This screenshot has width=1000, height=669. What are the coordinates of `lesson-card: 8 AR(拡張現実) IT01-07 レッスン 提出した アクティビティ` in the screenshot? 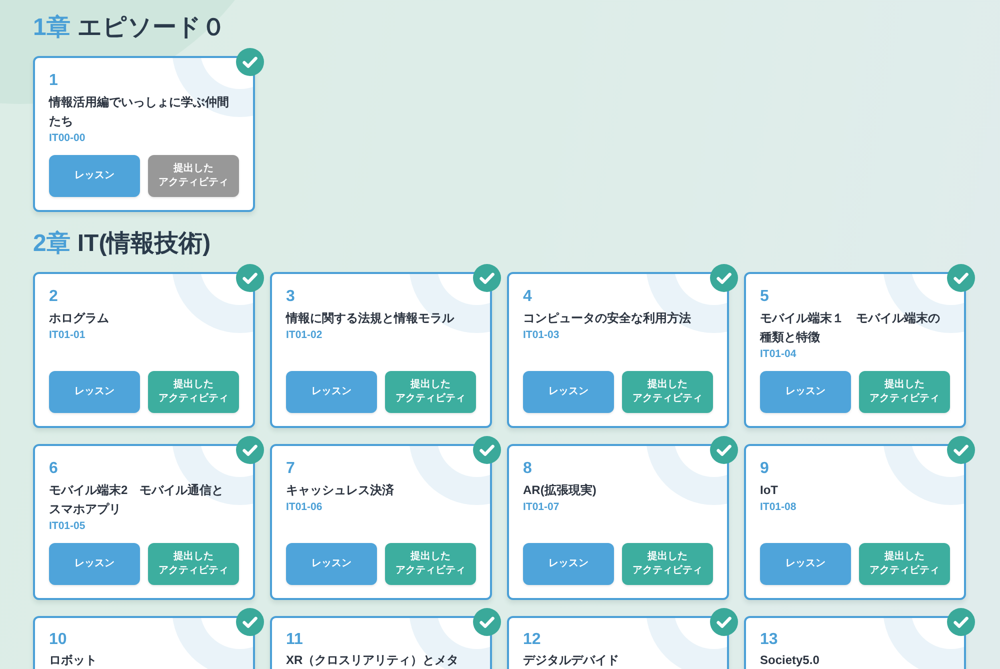 It's located at (618, 522).